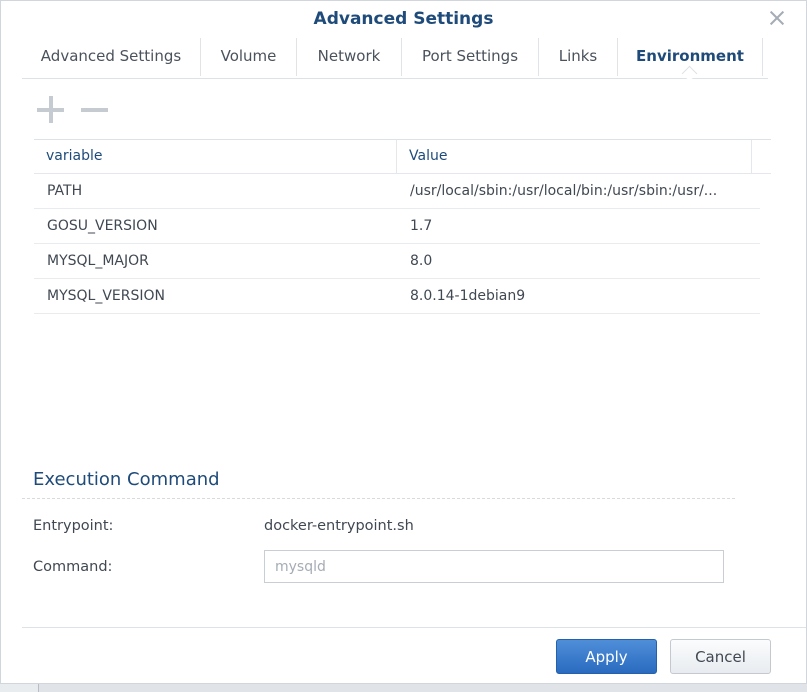 The width and height of the screenshot is (807, 692). Describe the element at coordinates (249, 57) in the screenshot. I see `tab-volume: Volume` at that location.